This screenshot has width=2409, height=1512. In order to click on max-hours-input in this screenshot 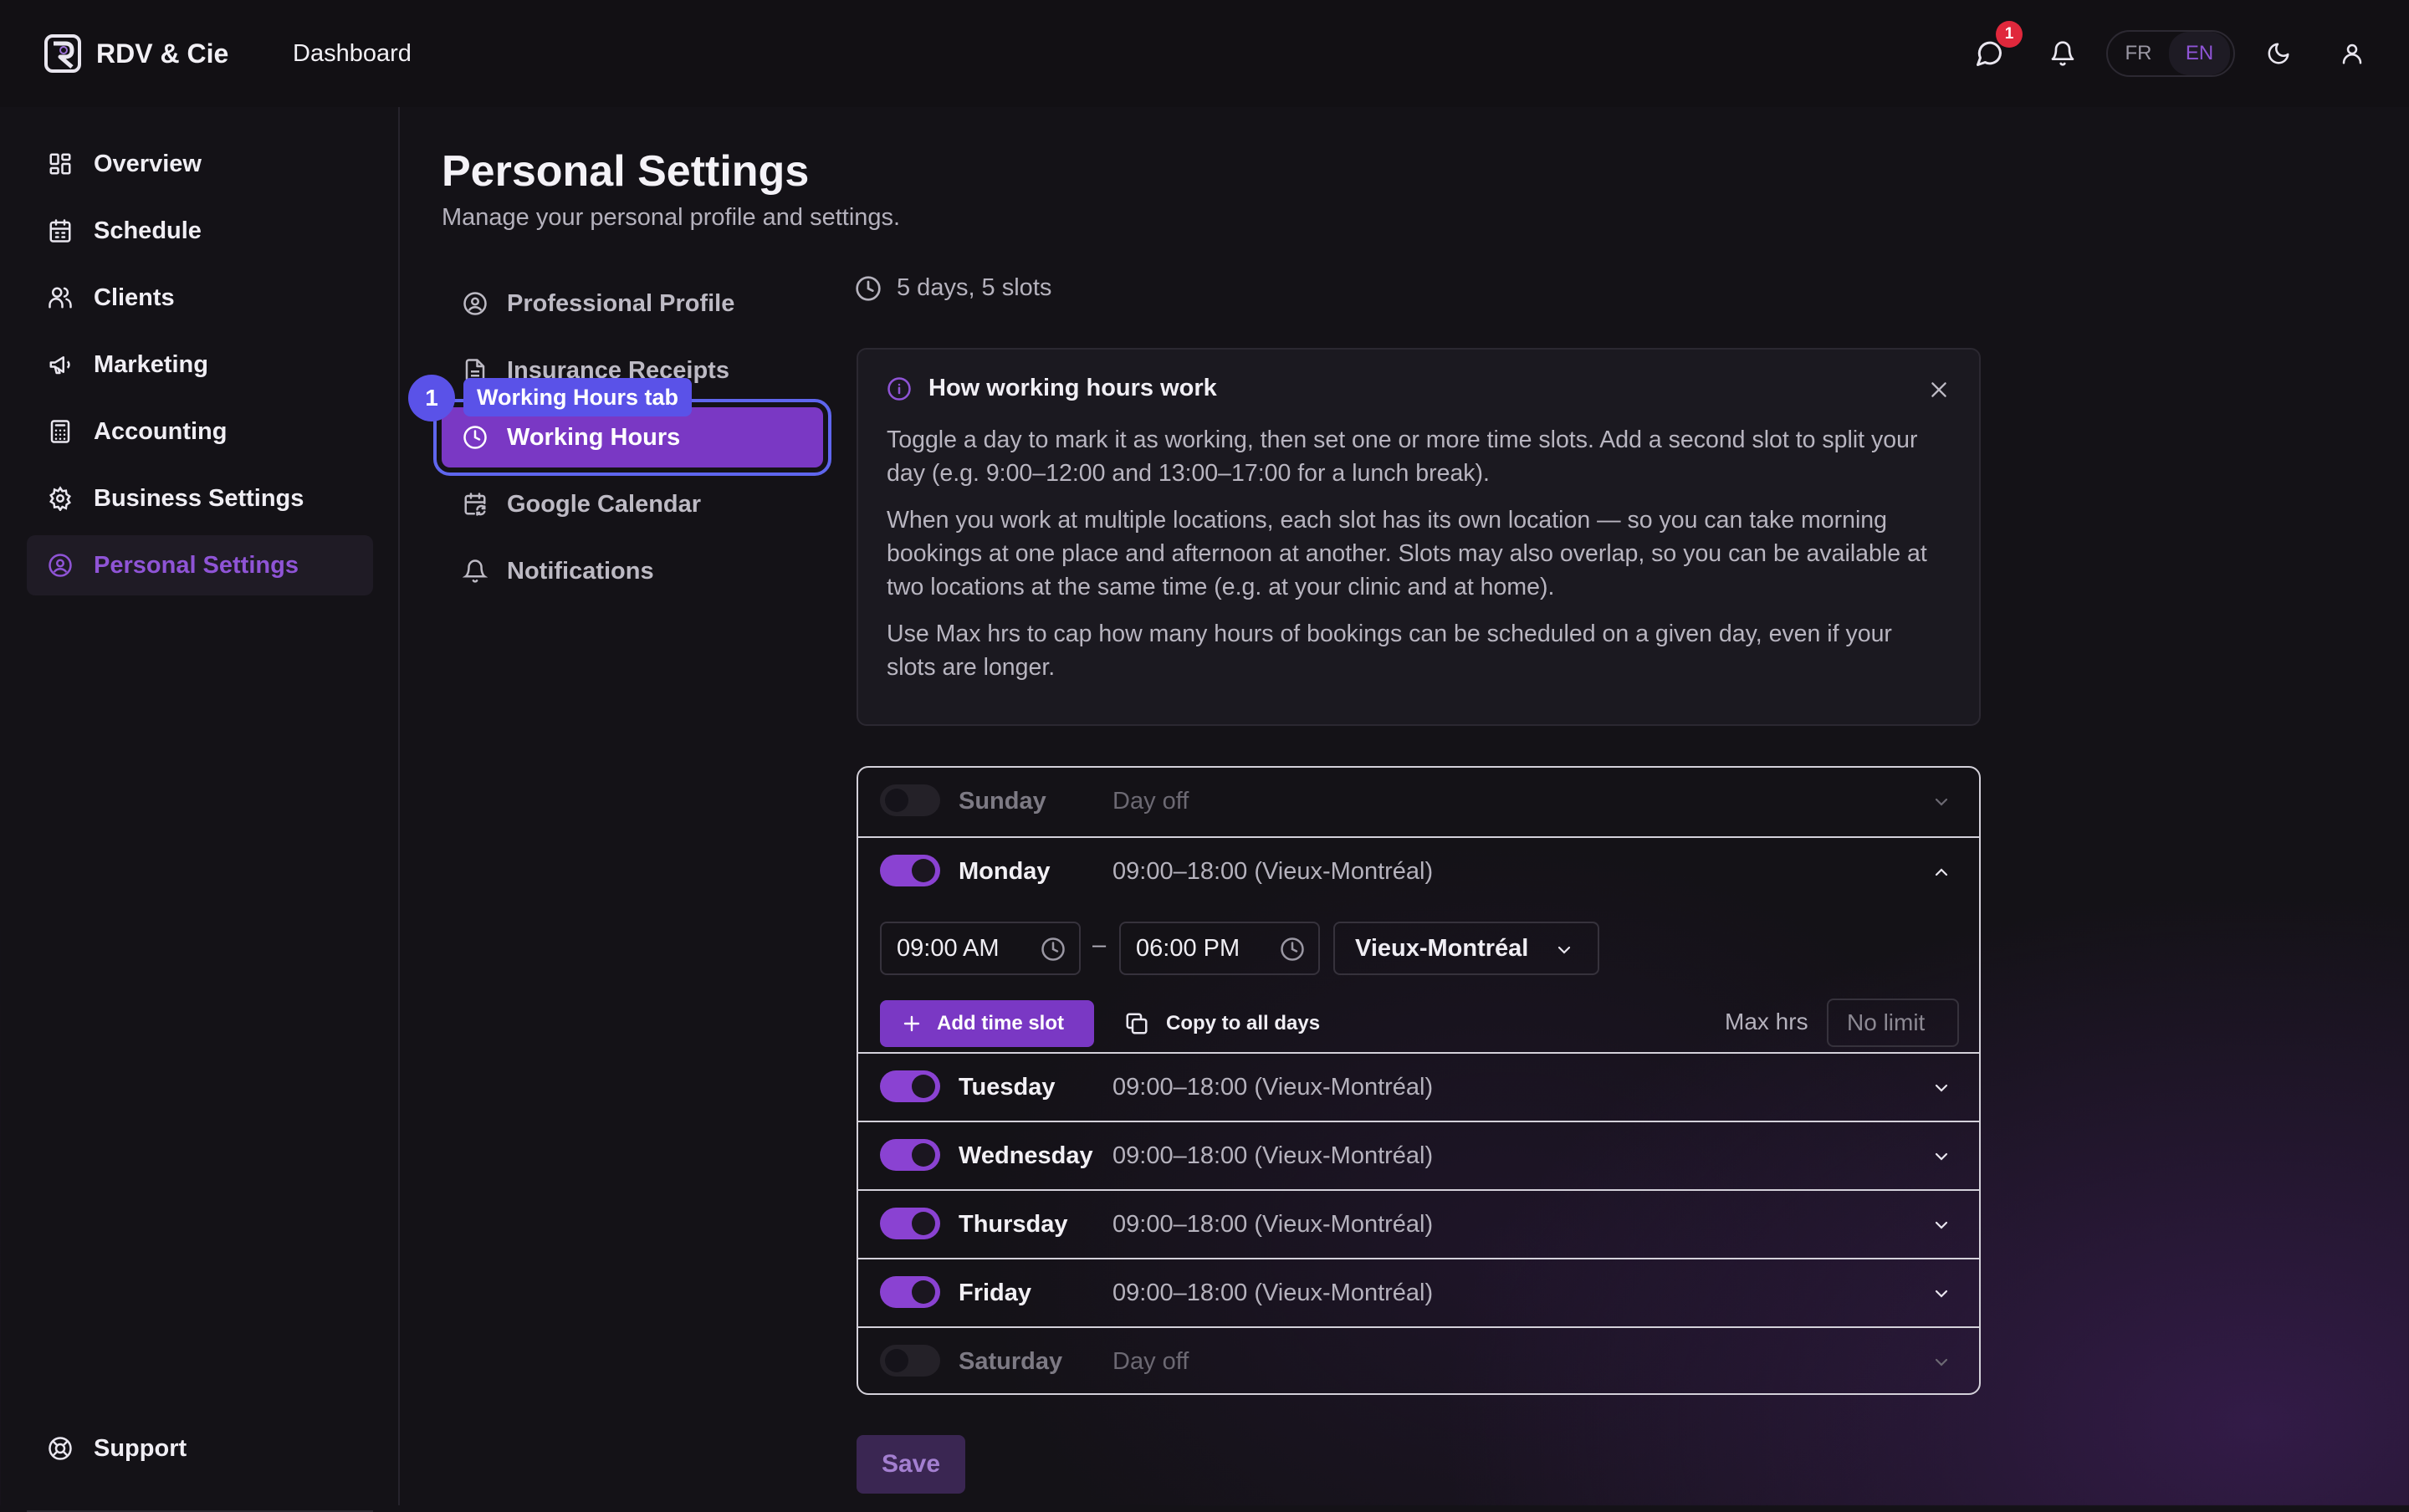, I will do `click(1892, 1022)`.